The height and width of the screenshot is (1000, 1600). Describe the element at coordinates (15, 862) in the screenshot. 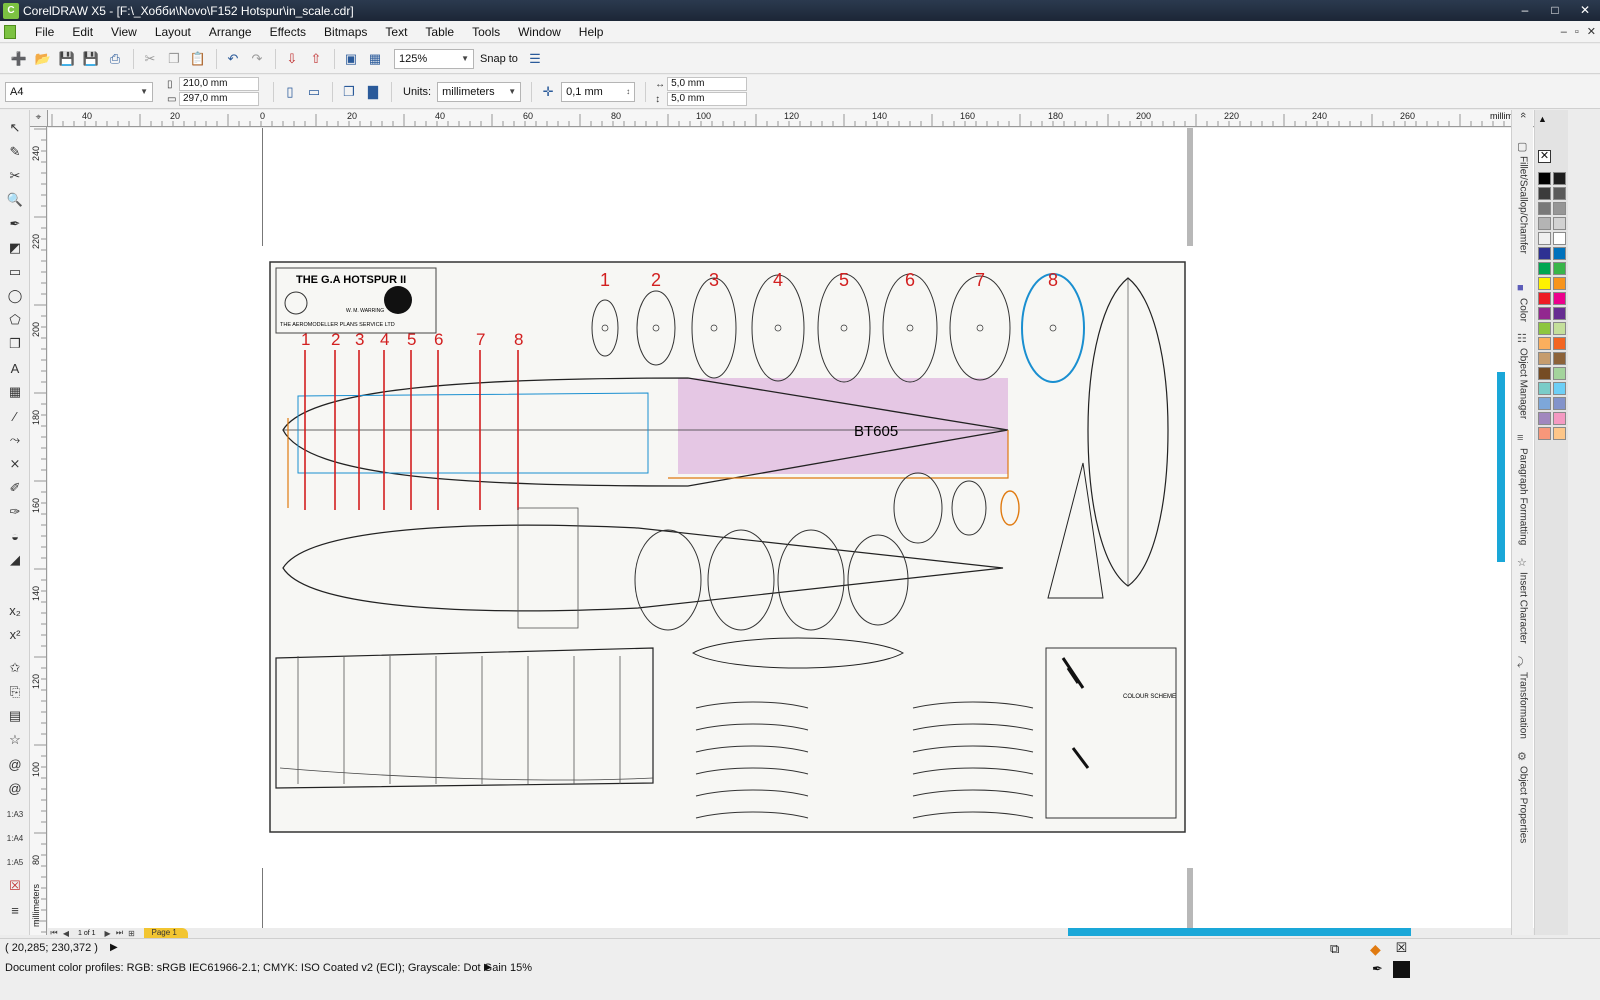

I see `a5-page-icon: 1:A5` at that location.